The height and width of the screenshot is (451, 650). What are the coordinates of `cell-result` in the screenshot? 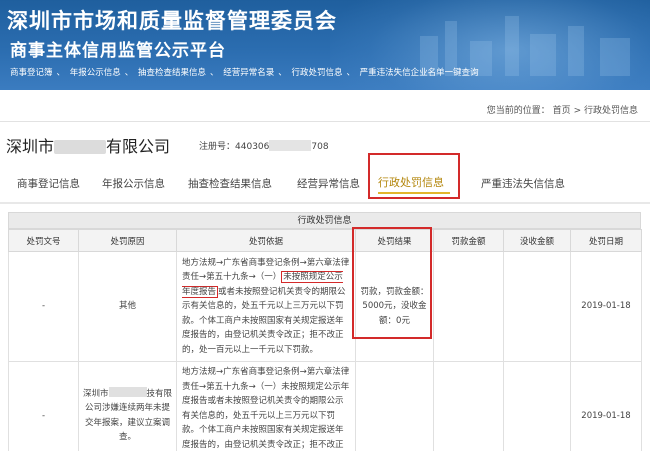 It's located at (394, 406).